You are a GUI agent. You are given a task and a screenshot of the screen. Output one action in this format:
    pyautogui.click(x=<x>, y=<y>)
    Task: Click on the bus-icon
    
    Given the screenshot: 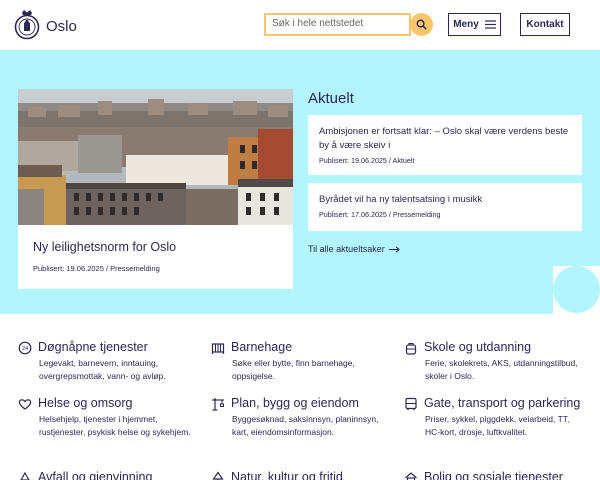 What is the action you would take?
    pyautogui.click(x=411, y=404)
    